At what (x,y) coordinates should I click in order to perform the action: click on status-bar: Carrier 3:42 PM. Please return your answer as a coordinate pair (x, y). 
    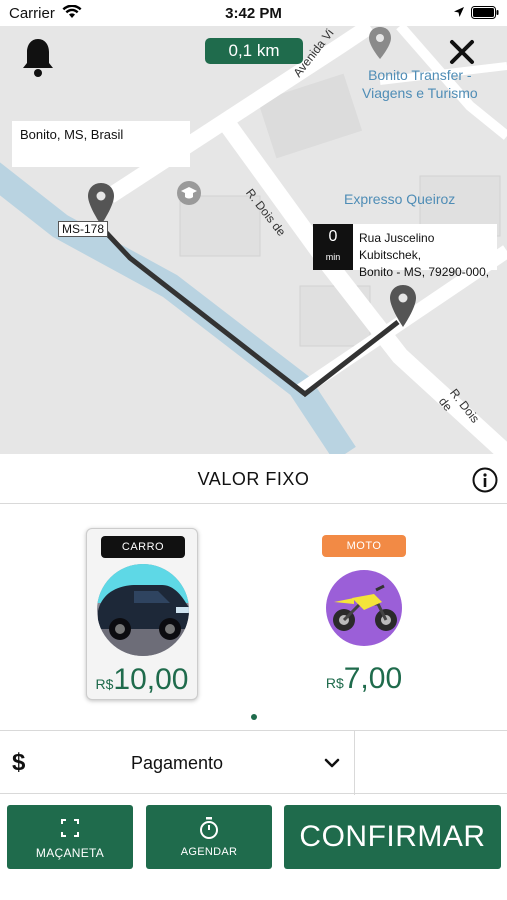
    Looking at the image, I should click on (253, 13).